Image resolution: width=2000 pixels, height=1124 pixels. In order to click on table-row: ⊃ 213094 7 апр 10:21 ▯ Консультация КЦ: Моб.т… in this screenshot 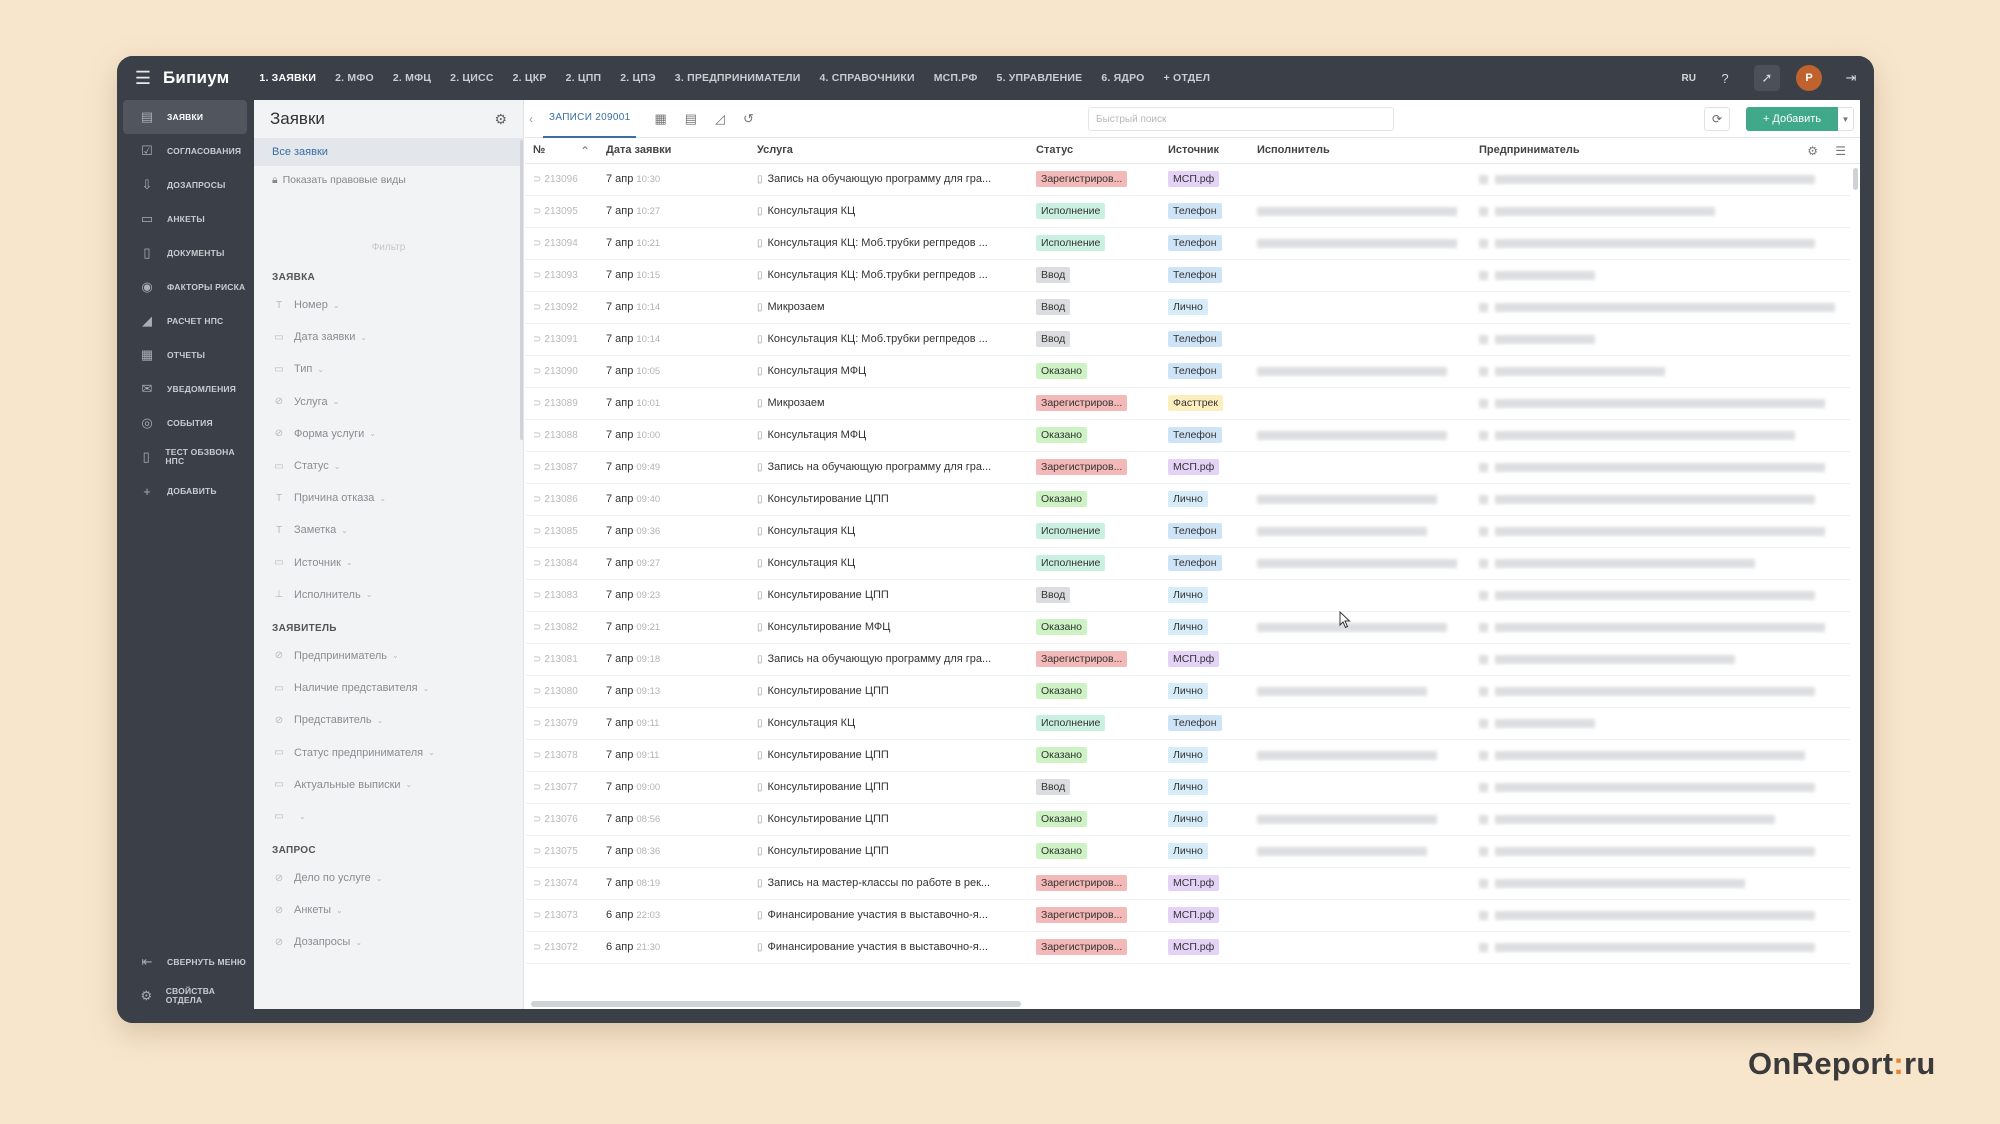, I will do `click(1187, 244)`.